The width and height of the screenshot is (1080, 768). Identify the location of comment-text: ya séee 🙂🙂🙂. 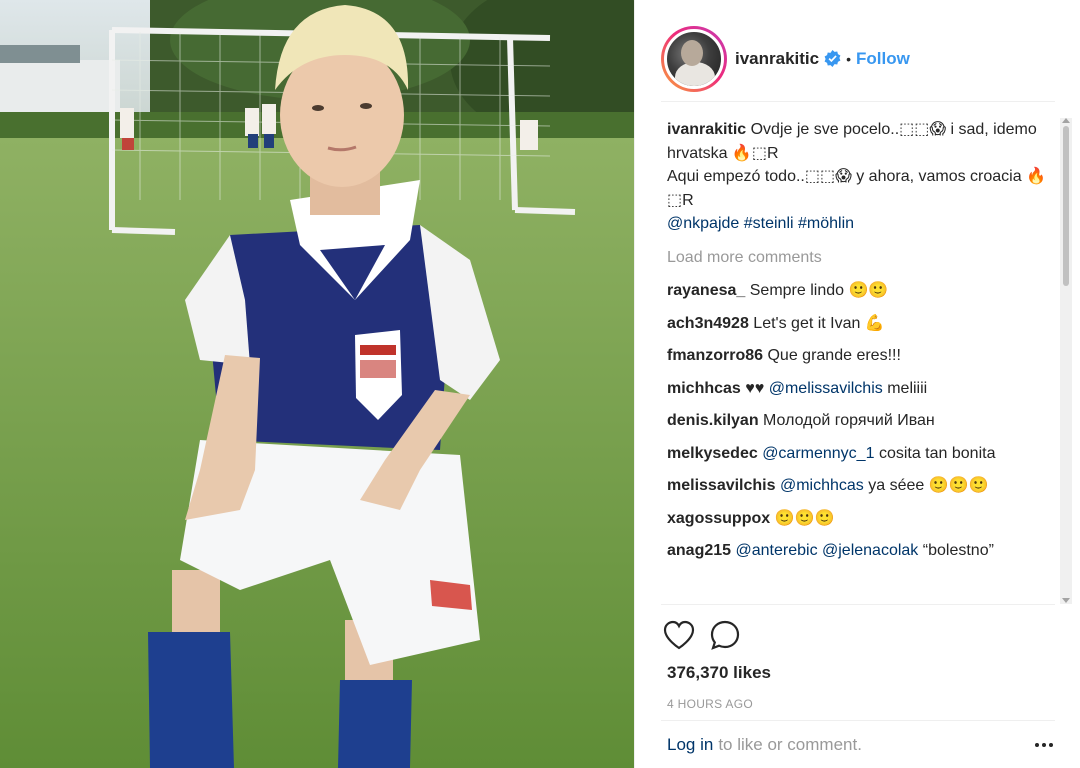
(928, 485).